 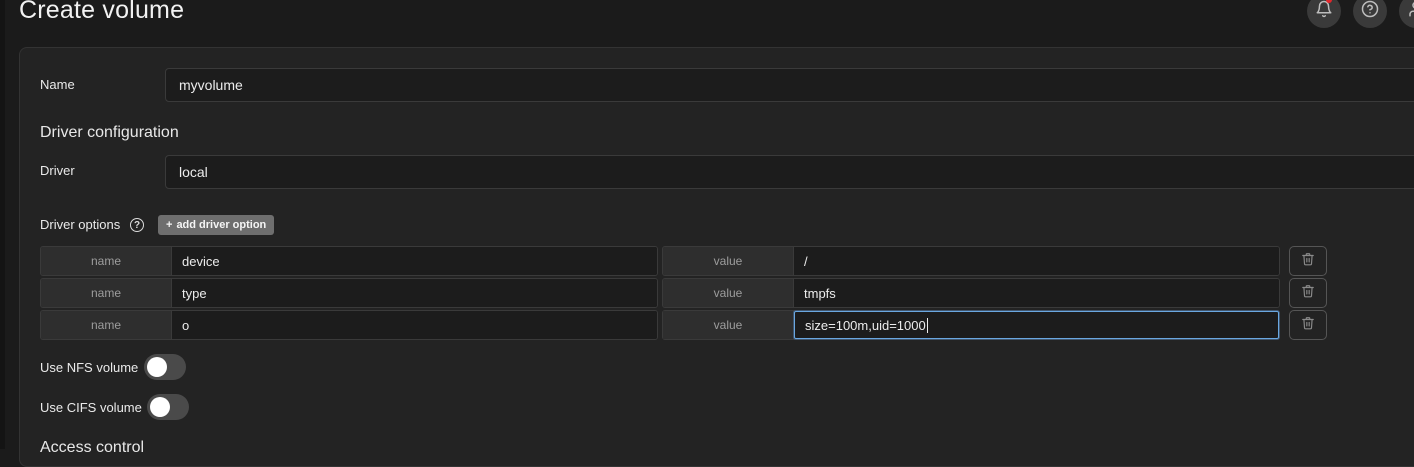 I want to click on driver-option-row: name device value /, so click(x=685, y=261).